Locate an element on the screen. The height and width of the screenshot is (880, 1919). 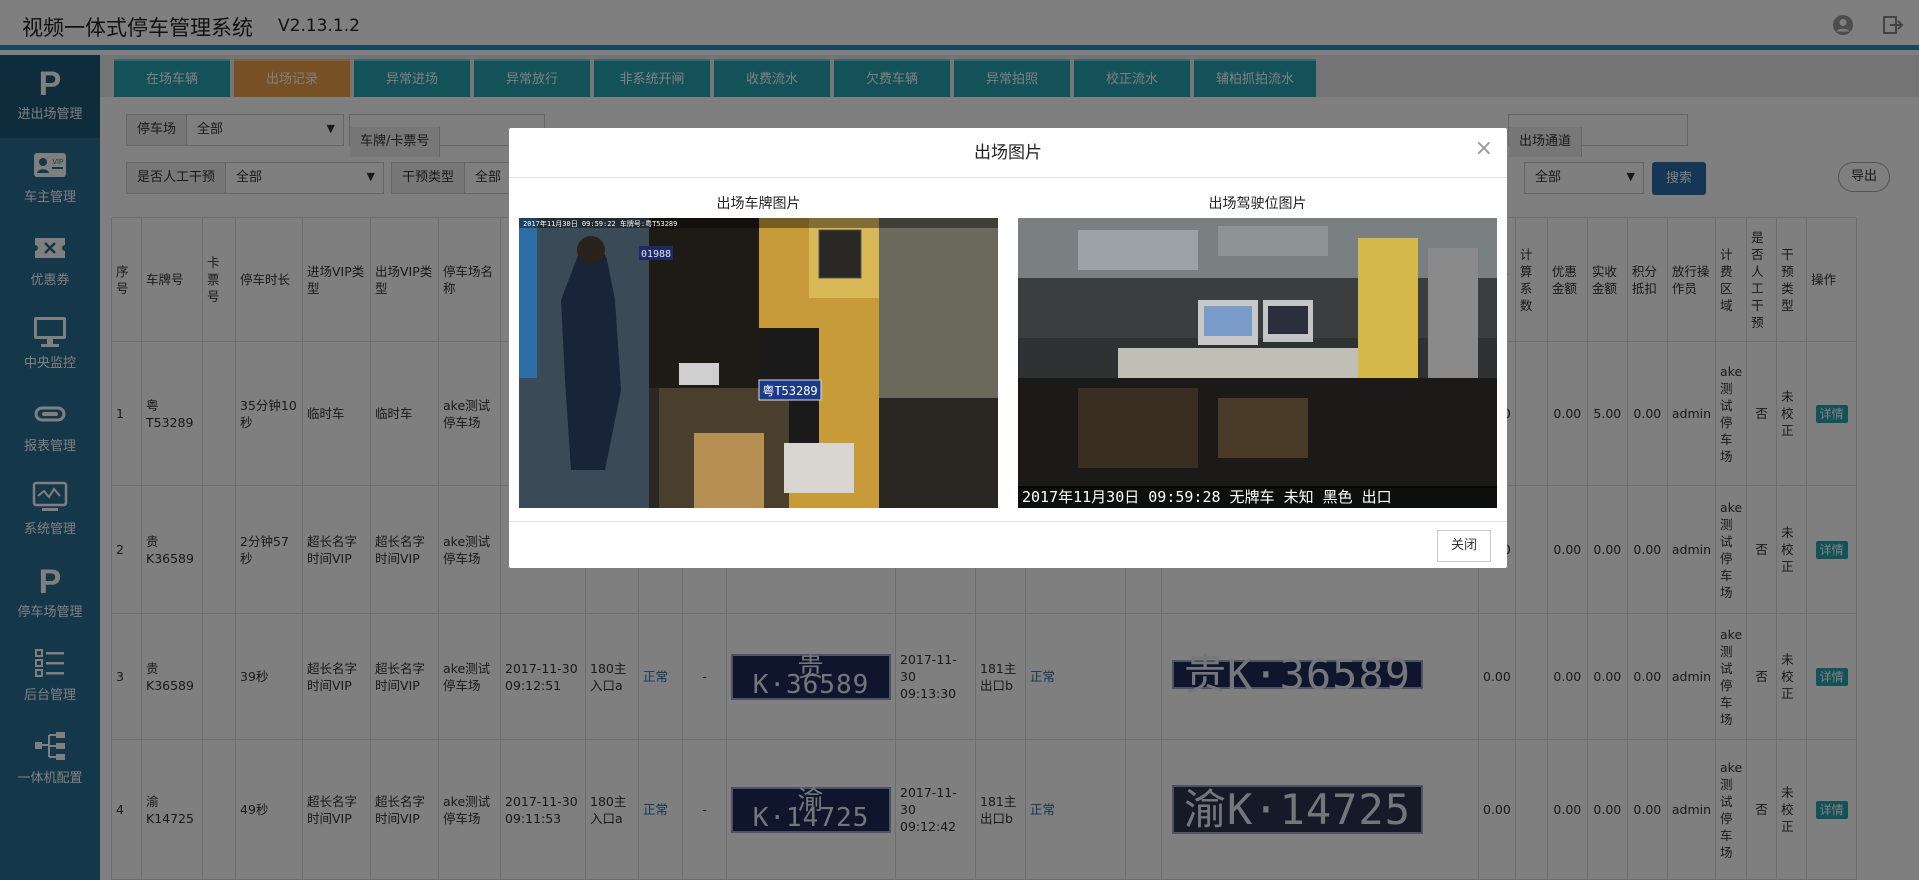
exit-driver-photo-image: 2017年11月30日 09:59:28 无牌车 未知 黑色 出口 is located at coordinates (1257, 363).